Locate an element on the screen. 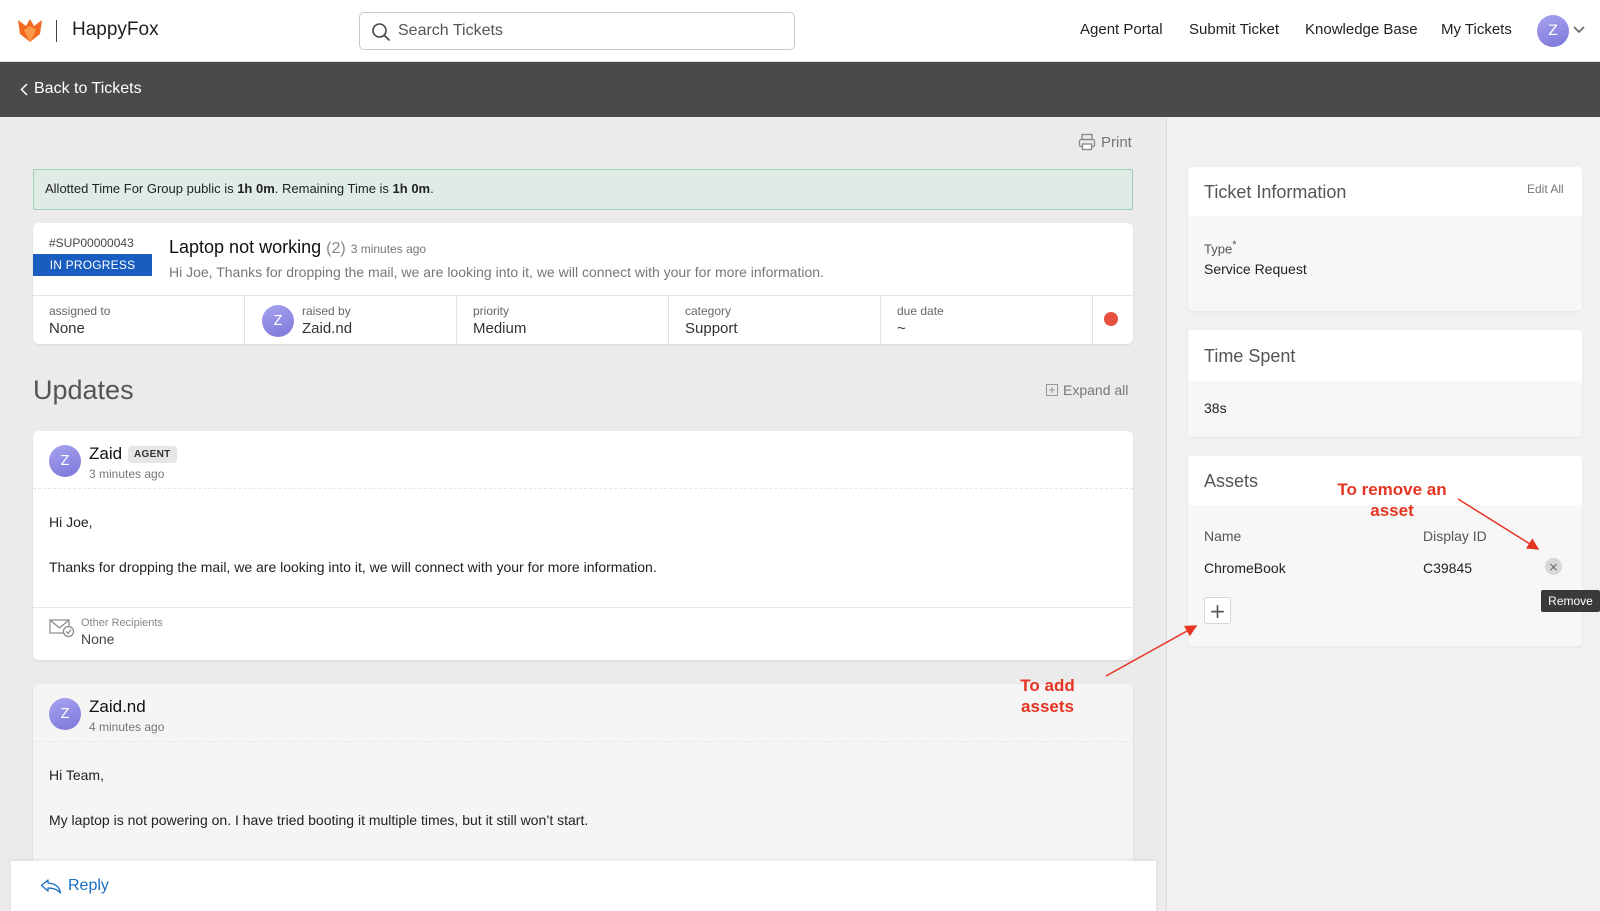  arrow-to-remove is located at coordinates (1498, 524).